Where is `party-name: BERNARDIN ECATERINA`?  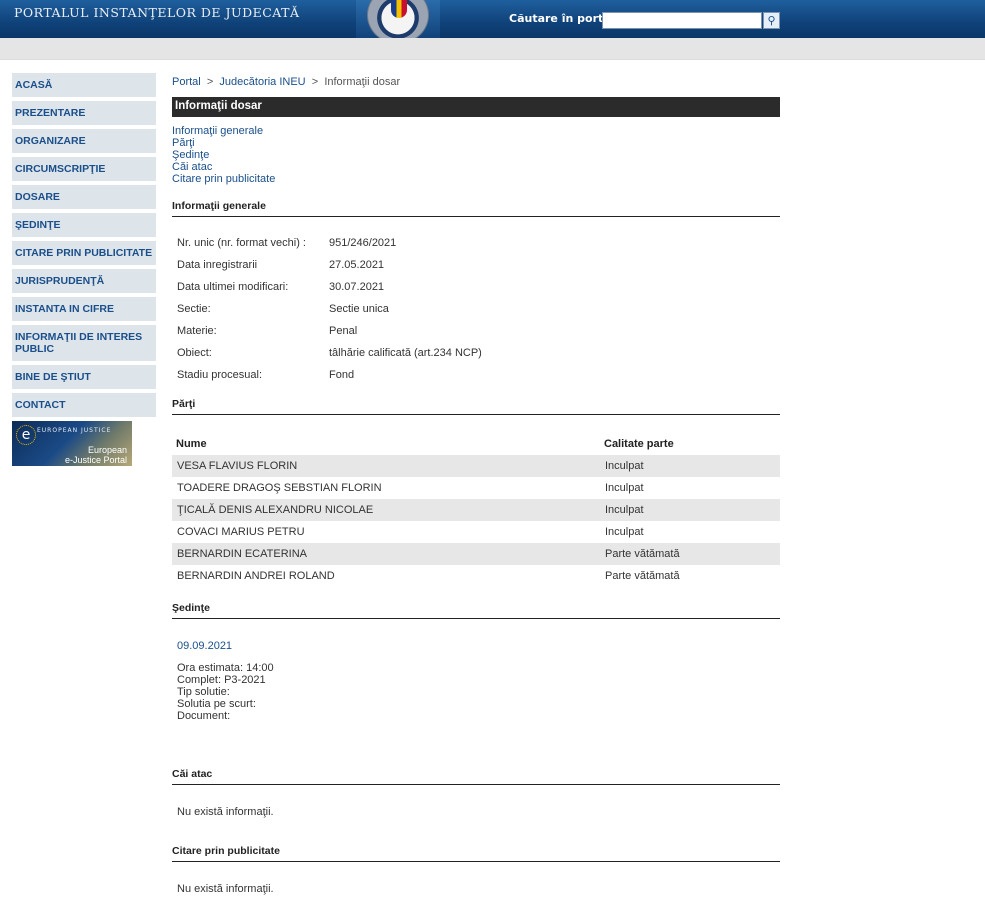 party-name: BERNARDIN ECATERINA is located at coordinates (386, 554).